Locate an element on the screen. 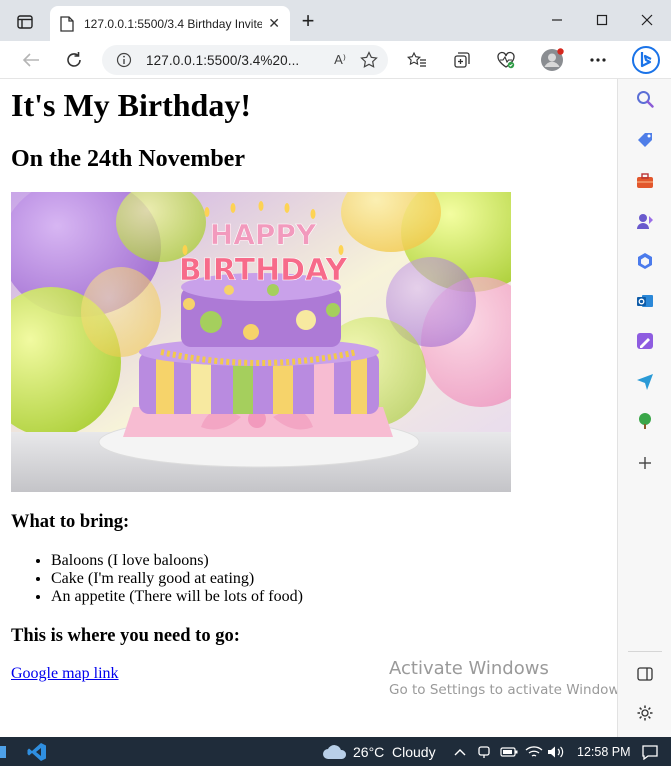  google-map-link: Google map link is located at coordinates (65, 674).